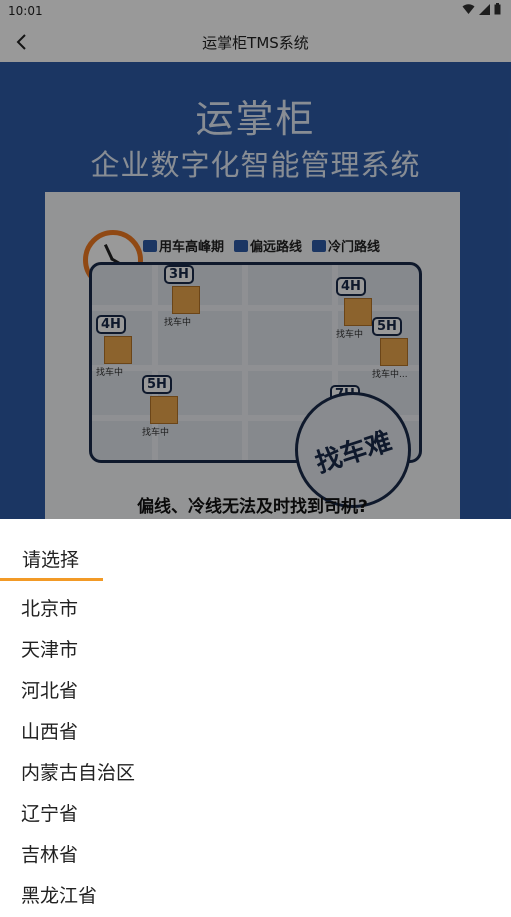 This screenshot has width=511, height=917. Describe the element at coordinates (255, 855) in the screenshot. I see `province-item: 吉林省` at that location.